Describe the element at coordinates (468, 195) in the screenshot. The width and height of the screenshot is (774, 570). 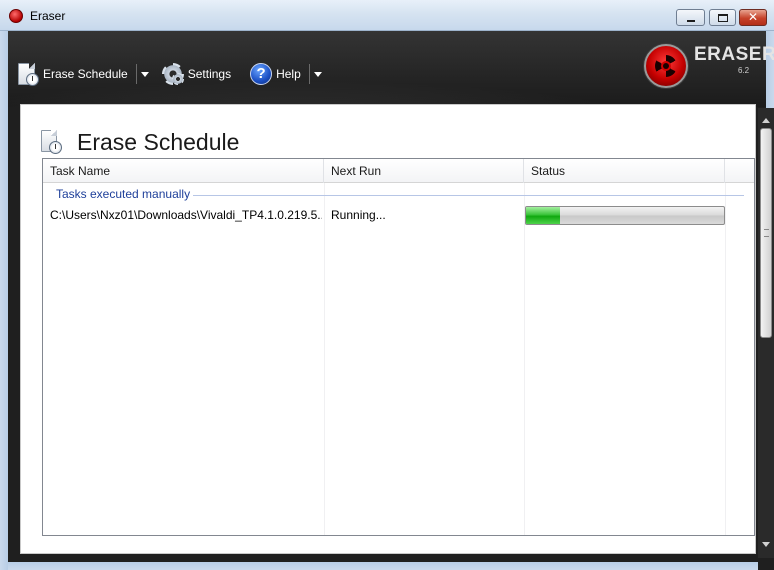
I see `group-divider` at that location.